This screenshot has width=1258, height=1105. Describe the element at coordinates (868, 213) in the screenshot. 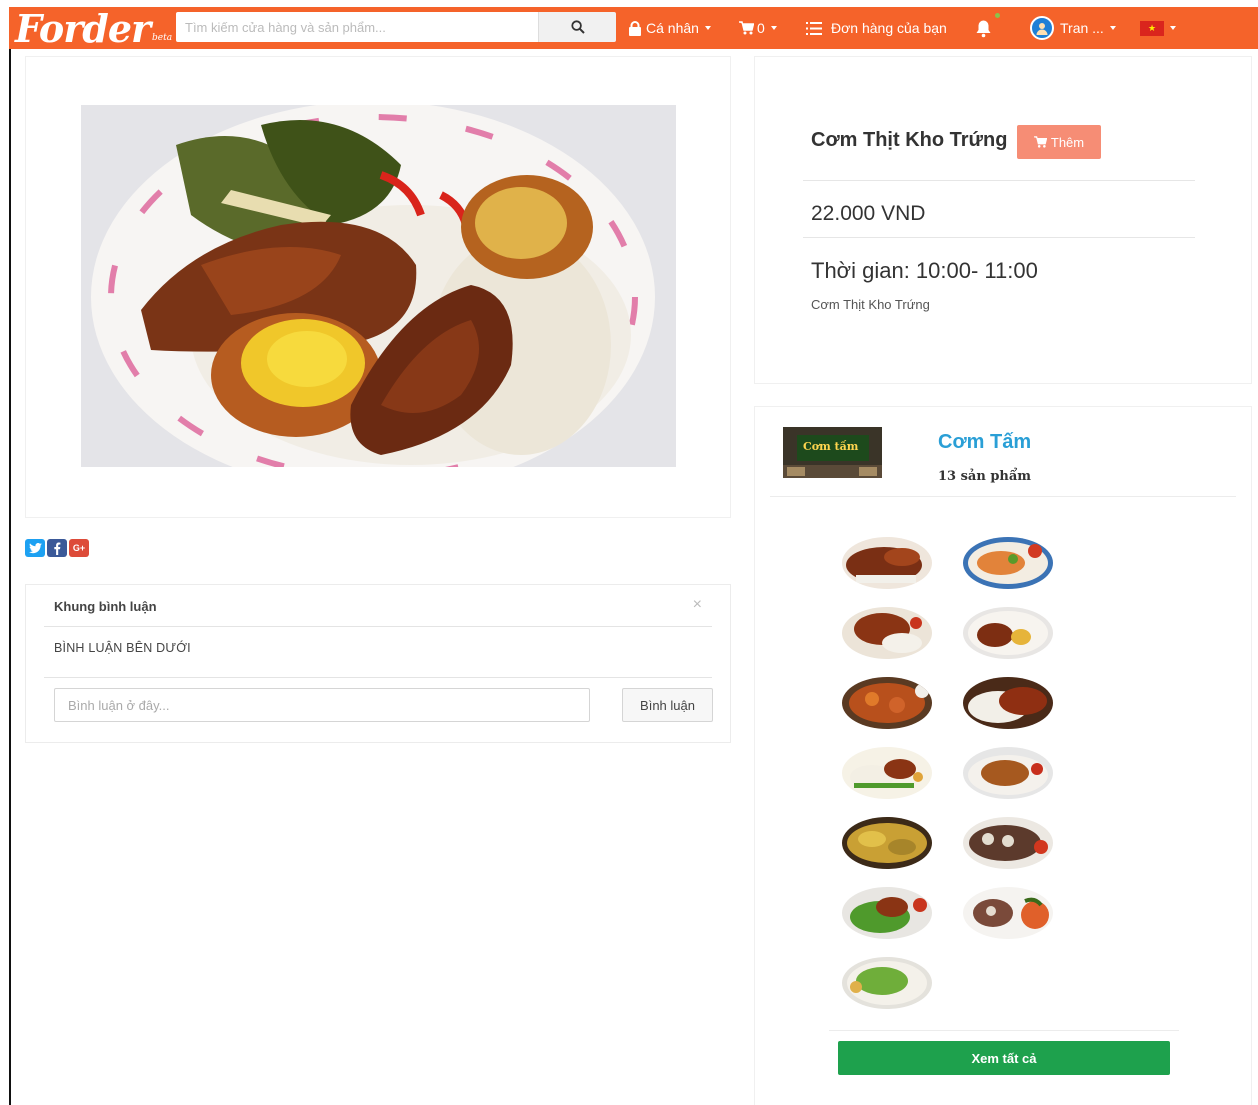

I see `product-price: 22.000 VND` at that location.